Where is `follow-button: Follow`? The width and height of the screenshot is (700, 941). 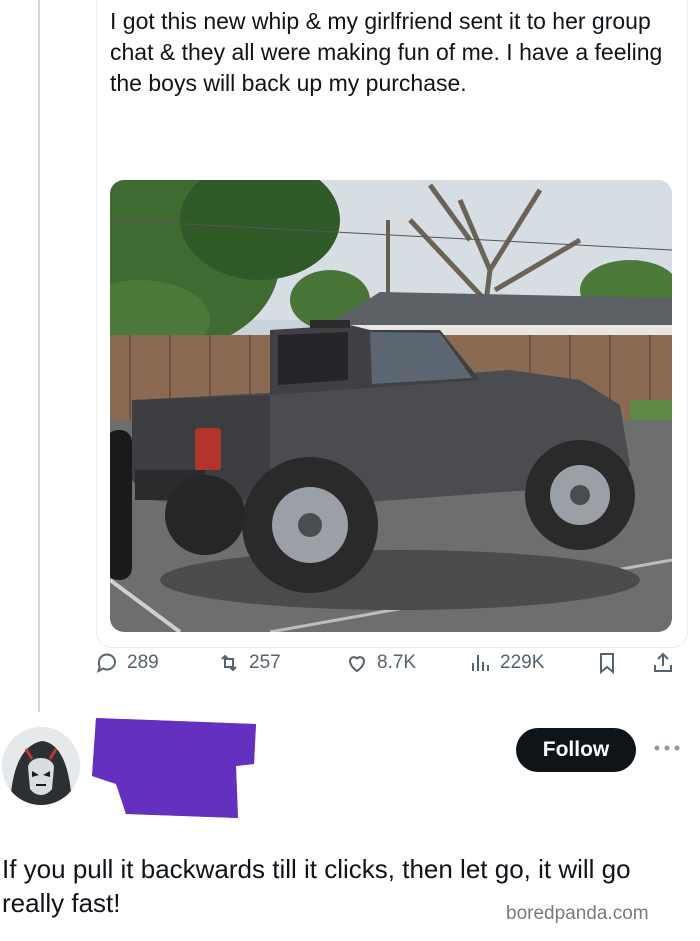
follow-button: Follow is located at coordinates (576, 750).